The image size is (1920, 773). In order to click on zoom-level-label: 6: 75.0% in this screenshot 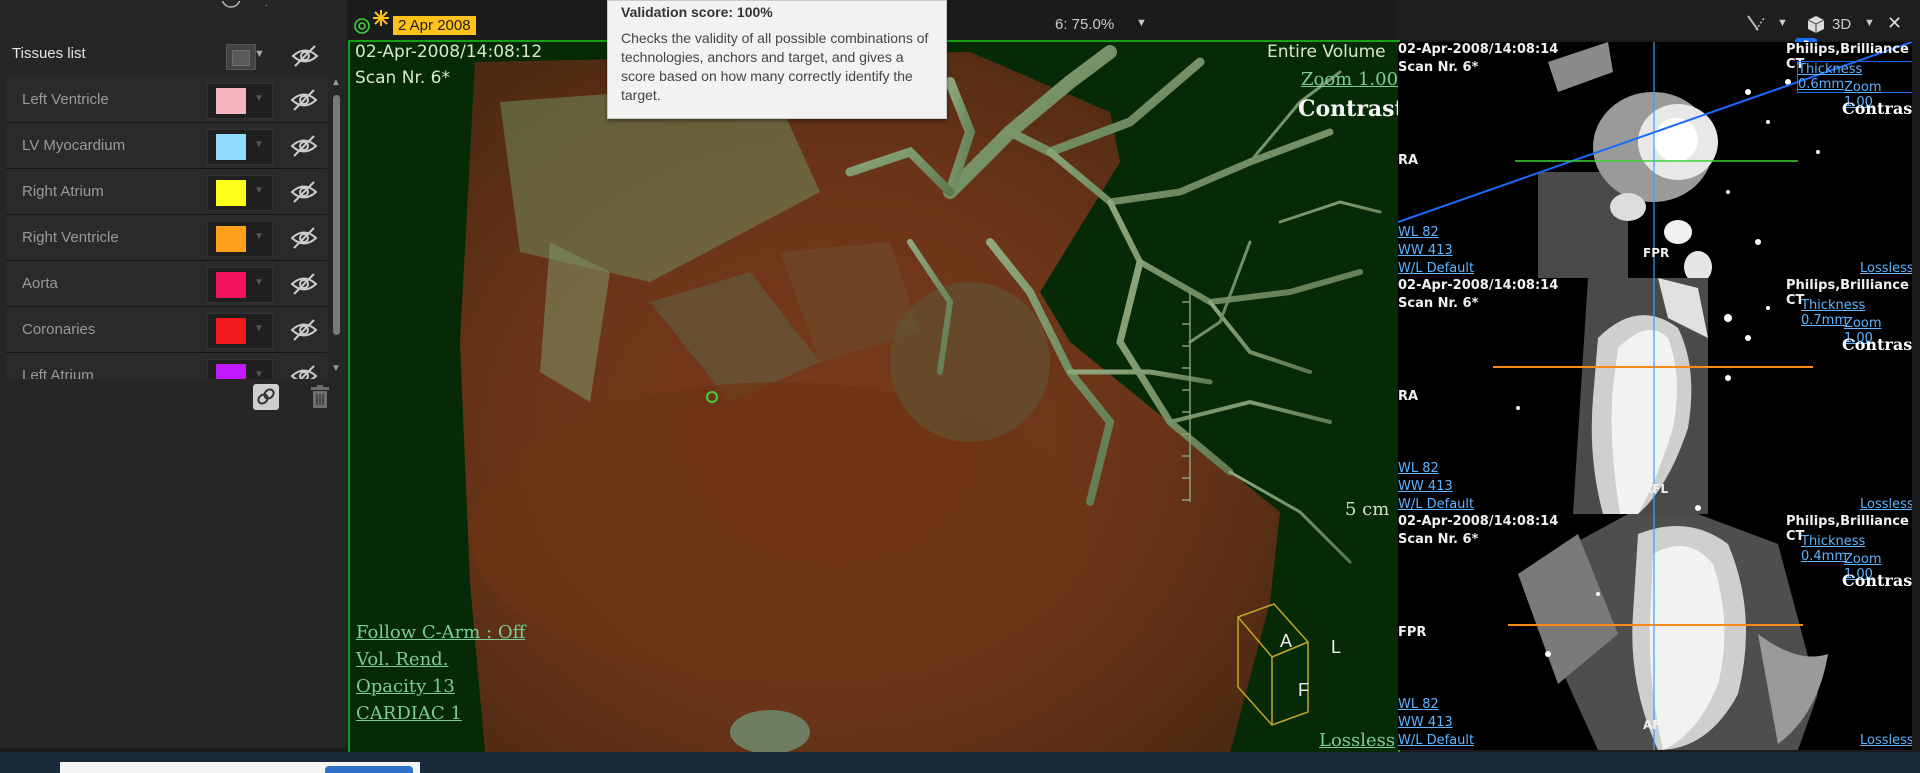, I will do `click(1084, 24)`.